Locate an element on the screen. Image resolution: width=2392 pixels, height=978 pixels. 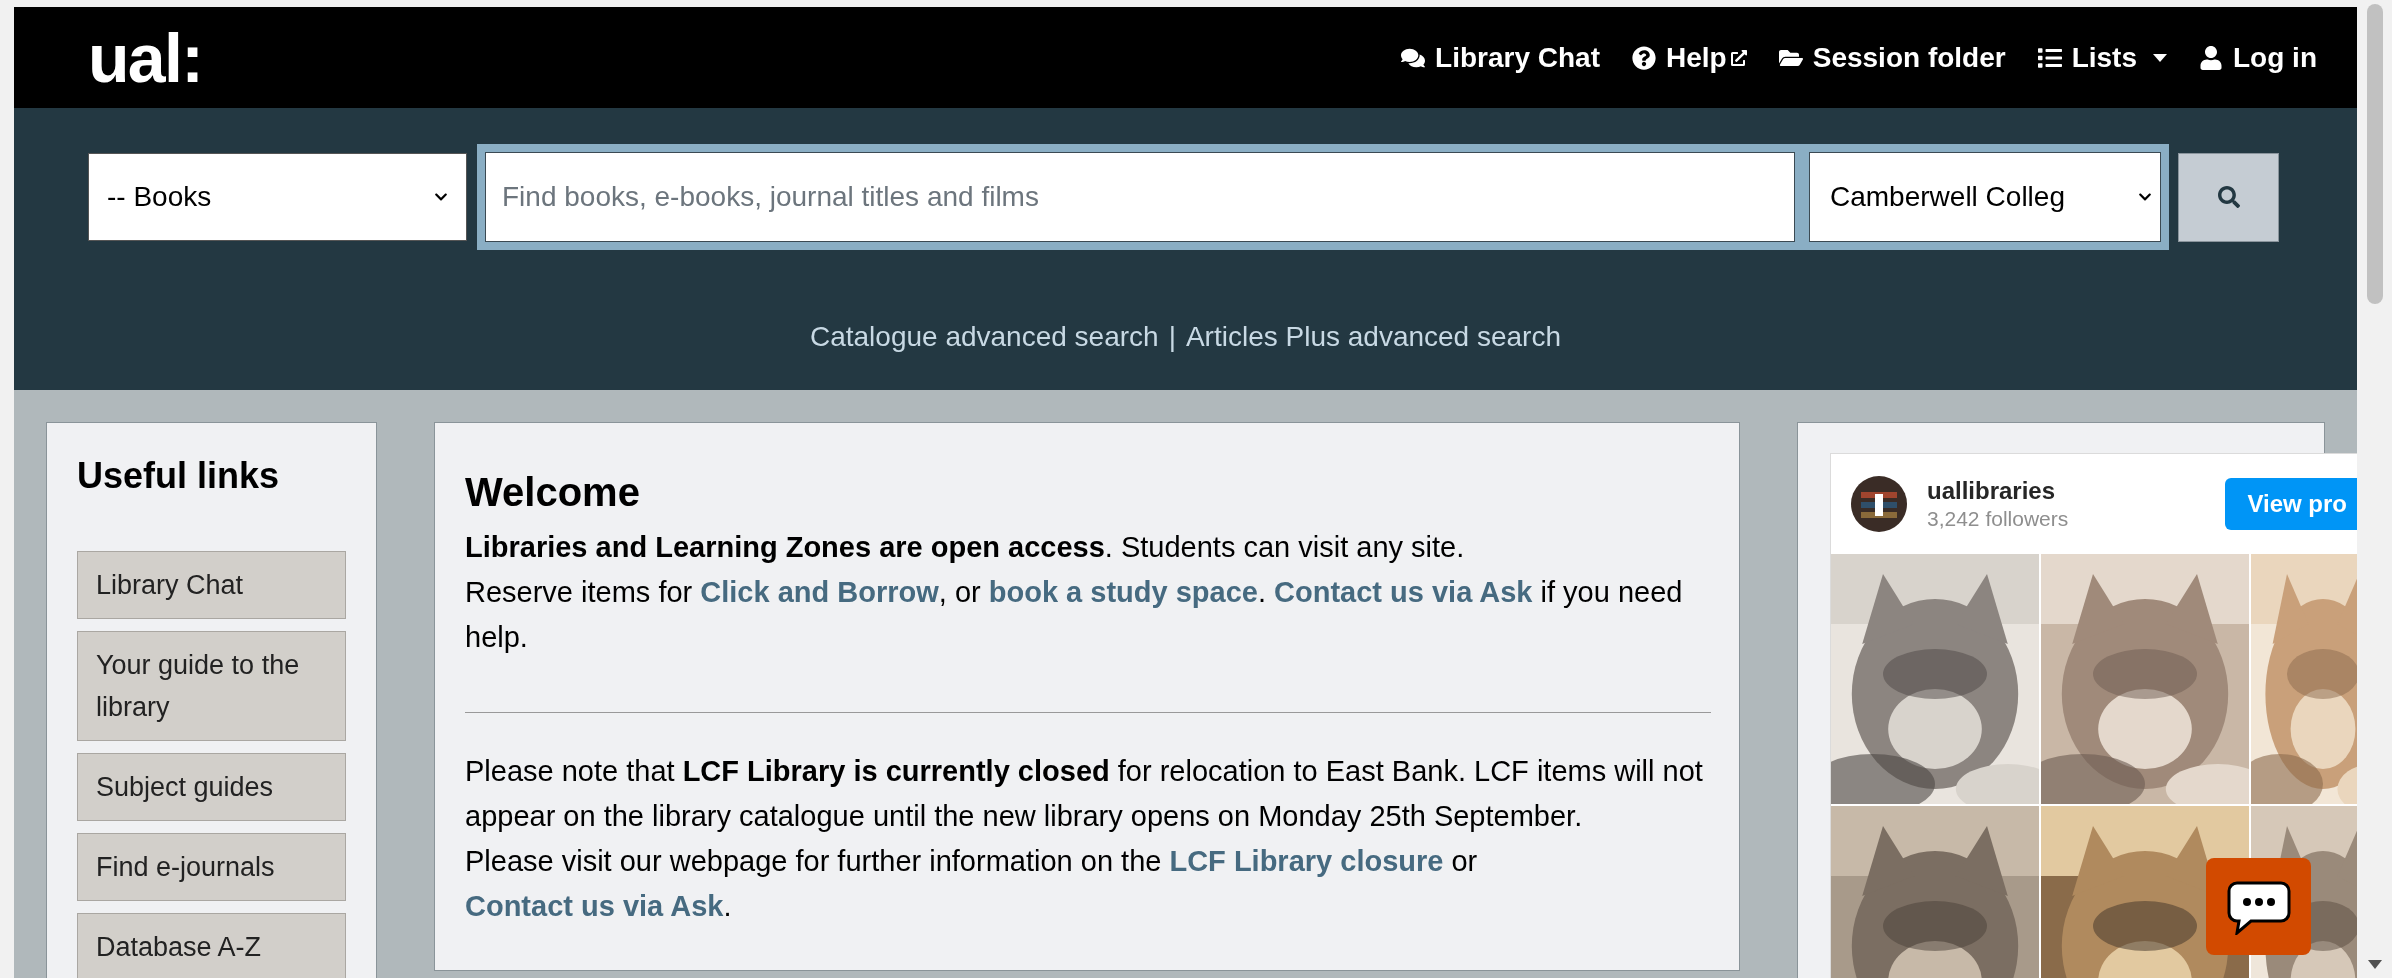
logo: ual: is located at coordinates (145, 57).